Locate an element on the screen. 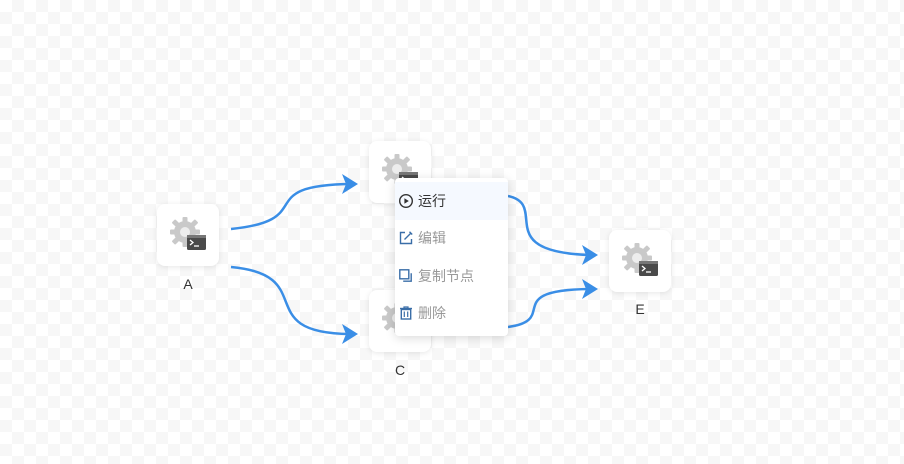 This screenshot has width=904, height=464. trash-icon is located at coordinates (406, 313).